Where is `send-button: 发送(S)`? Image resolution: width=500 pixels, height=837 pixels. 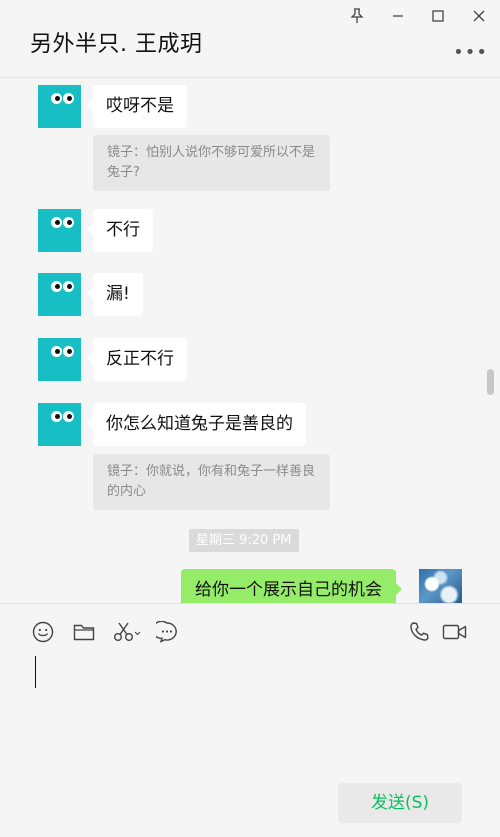 send-button: 发送(S) is located at coordinates (400, 803).